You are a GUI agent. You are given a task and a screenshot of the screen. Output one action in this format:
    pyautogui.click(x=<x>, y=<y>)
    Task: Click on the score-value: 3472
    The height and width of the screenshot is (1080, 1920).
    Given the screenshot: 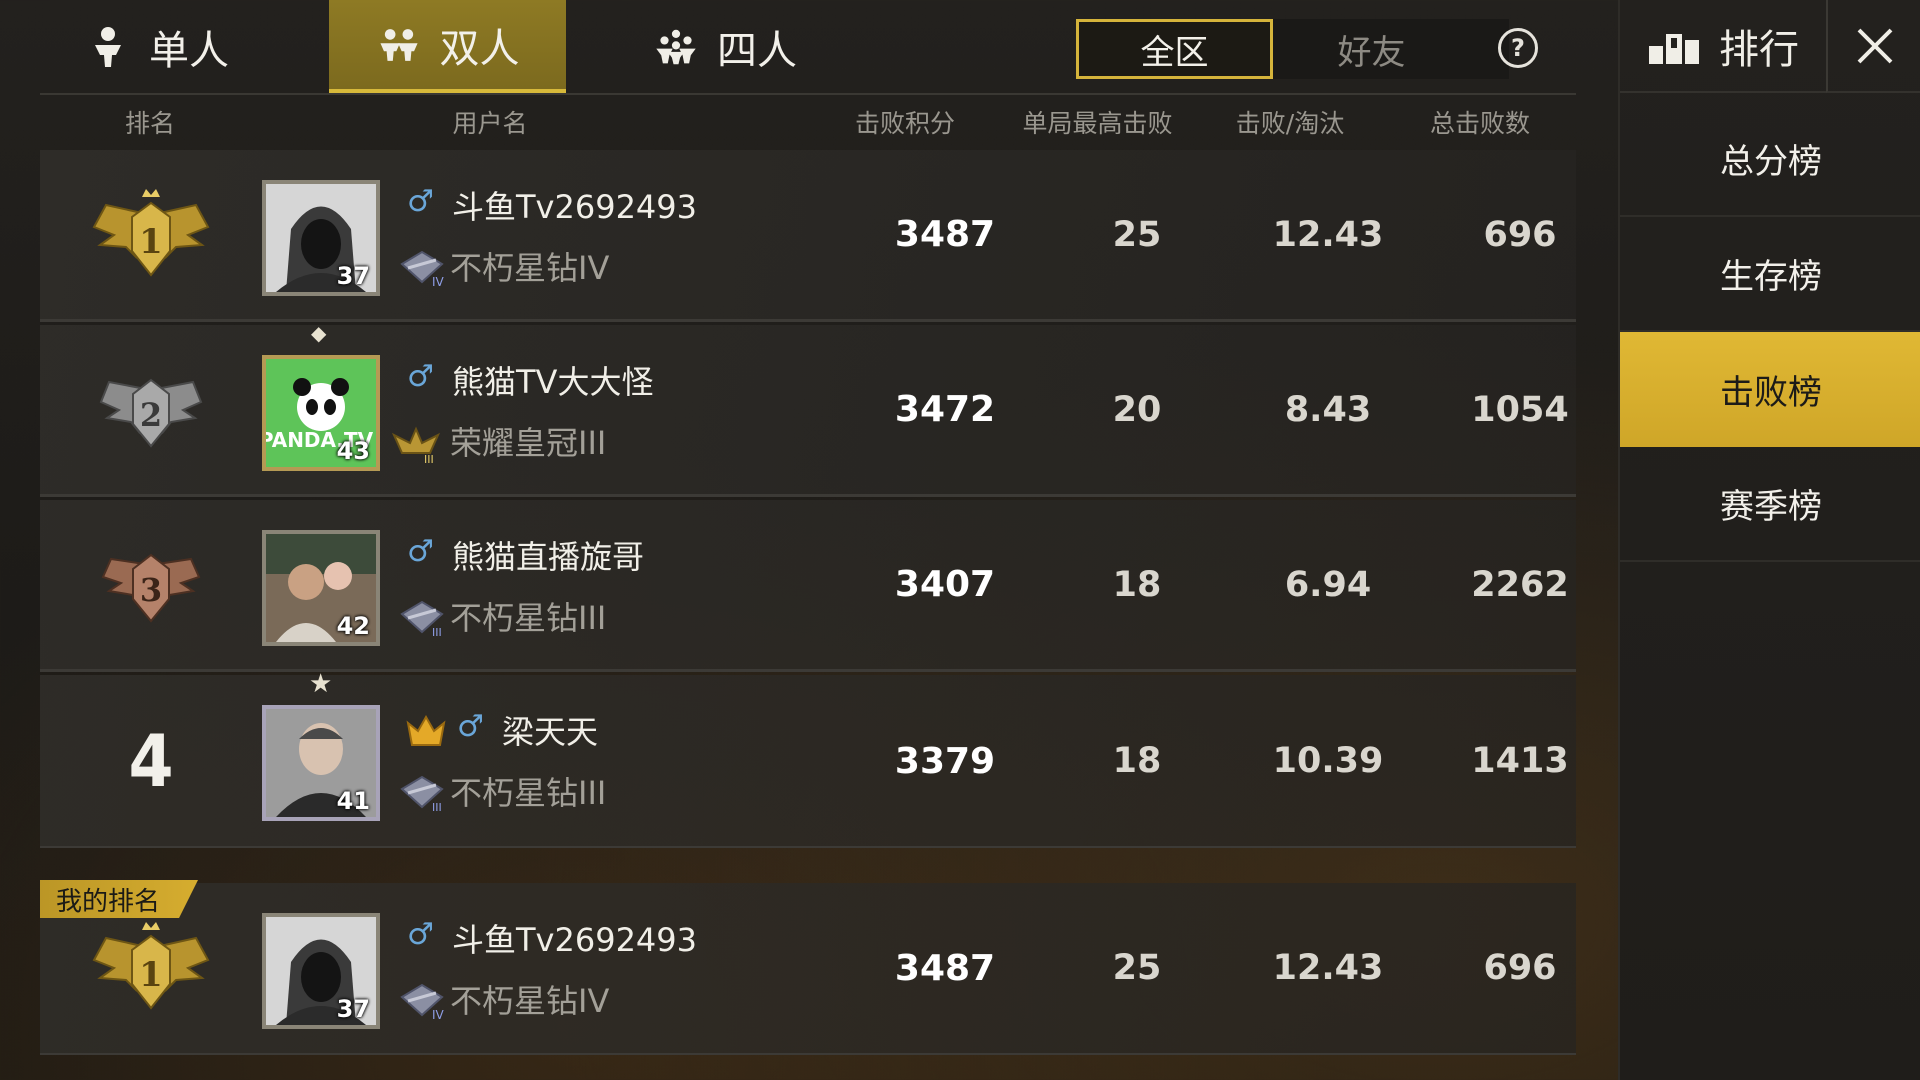 What is the action you would take?
    pyautogui.click(x=945, y=409)
    